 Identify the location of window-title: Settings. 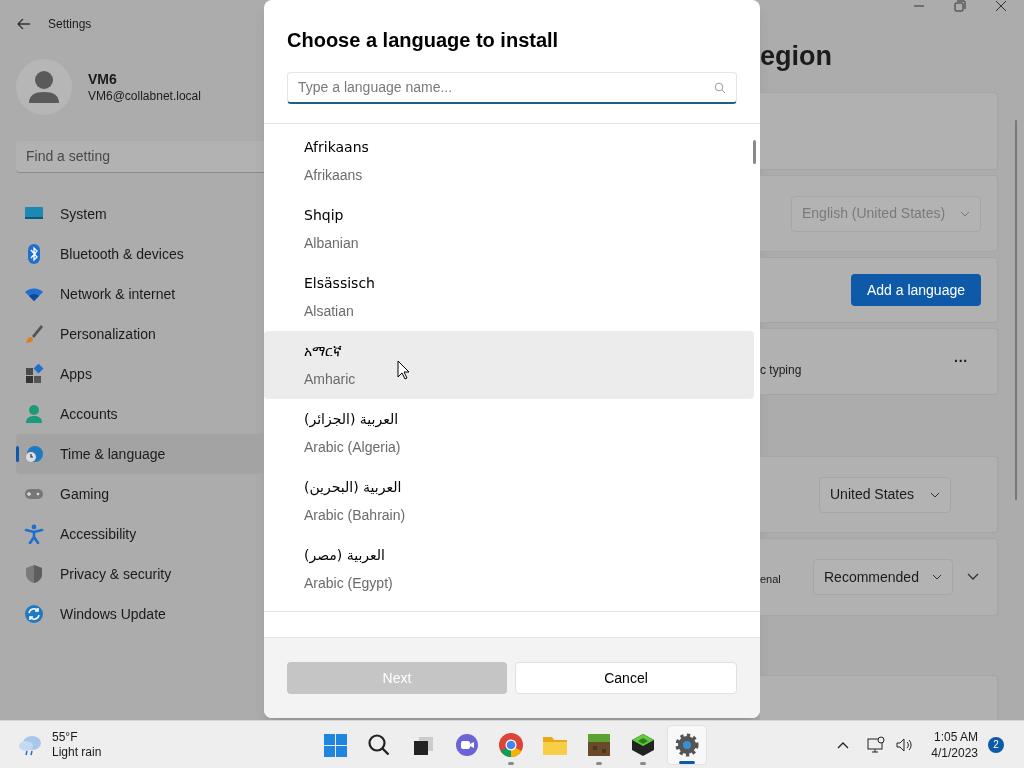
(70, 24).